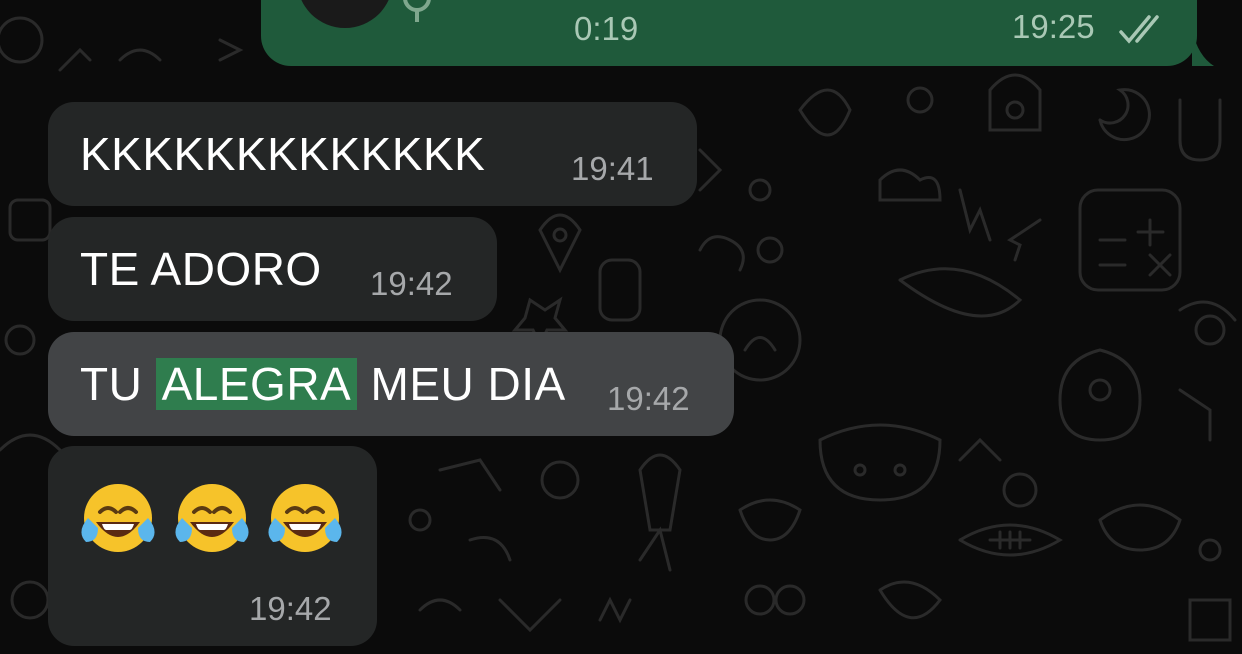 This screenshot has height=654, width=1242. I want to click on message-text-after: MEU DIA, so click(461, 384).